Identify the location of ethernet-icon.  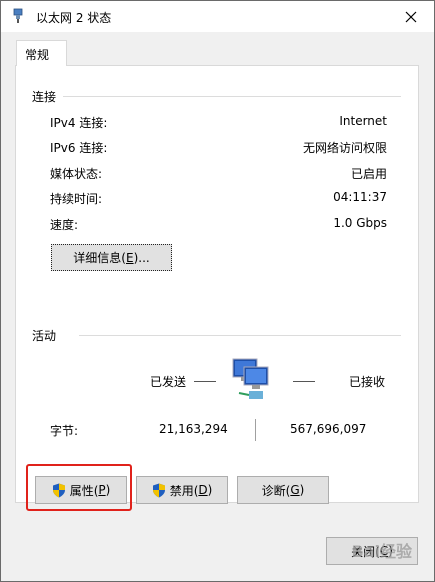
(18, 15).